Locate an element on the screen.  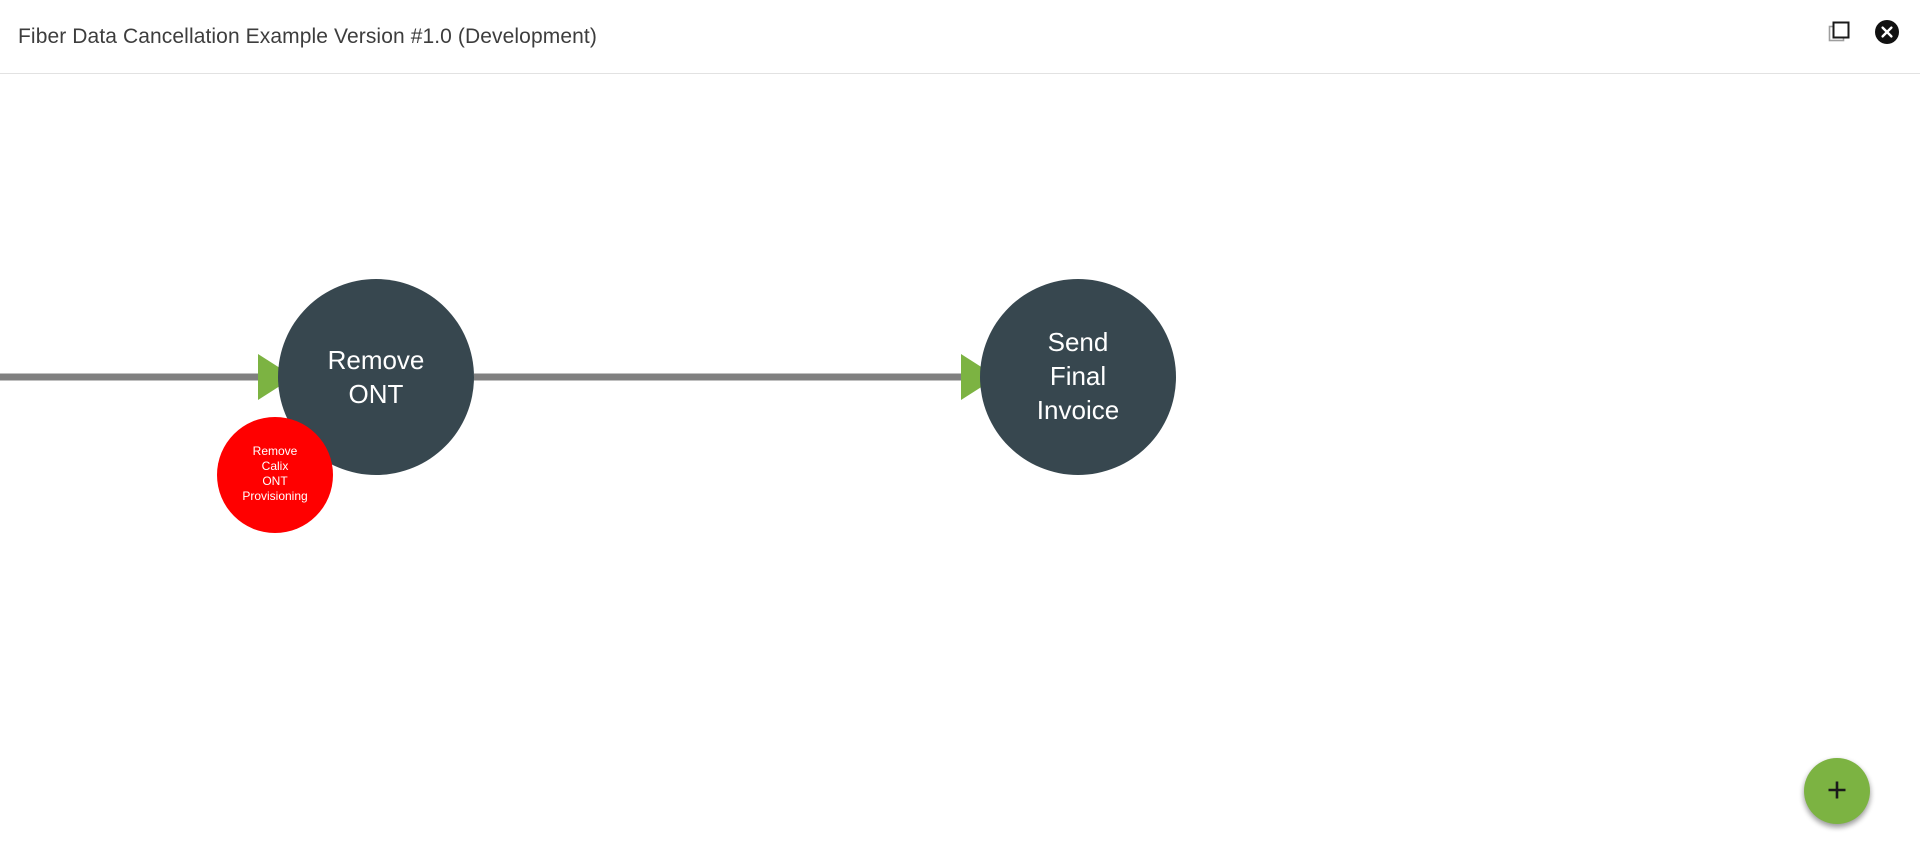
plus-icon is located at coordinates (1837, 791).